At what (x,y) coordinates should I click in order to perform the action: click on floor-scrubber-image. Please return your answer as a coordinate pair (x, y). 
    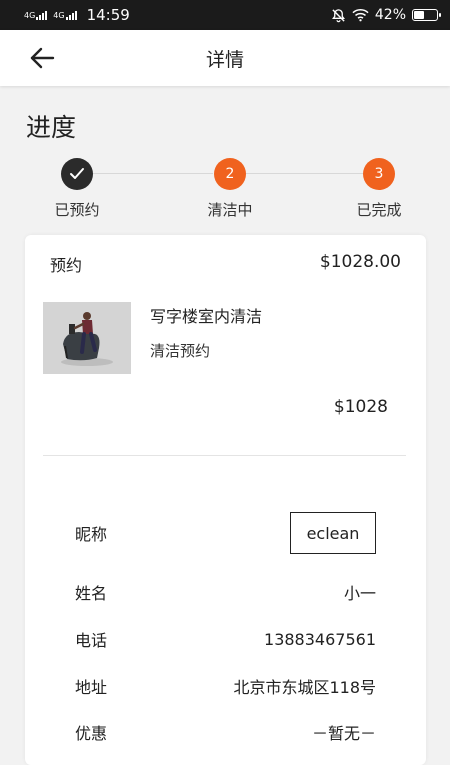
    Looking at the image, I should click on (87, 338).